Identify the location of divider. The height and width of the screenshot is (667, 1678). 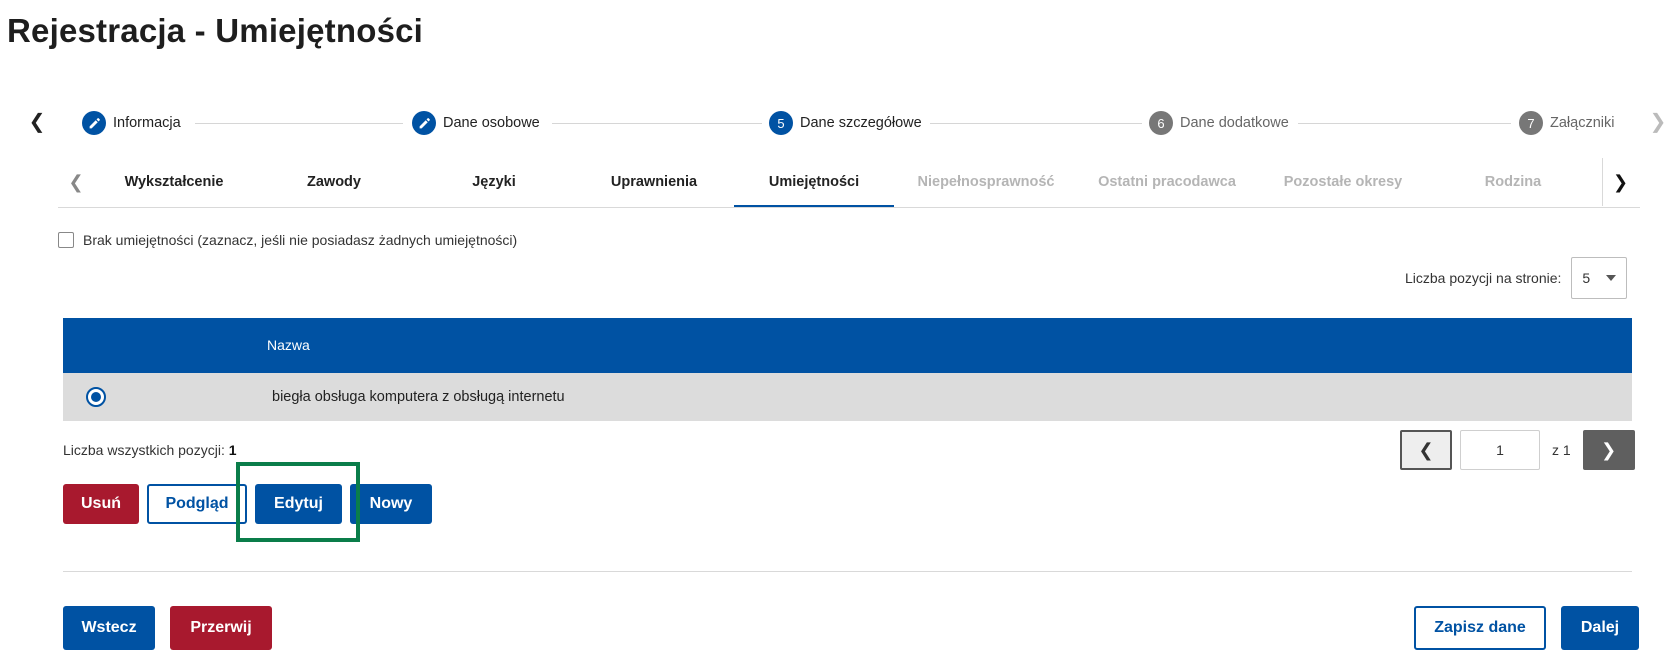
(847, 571).